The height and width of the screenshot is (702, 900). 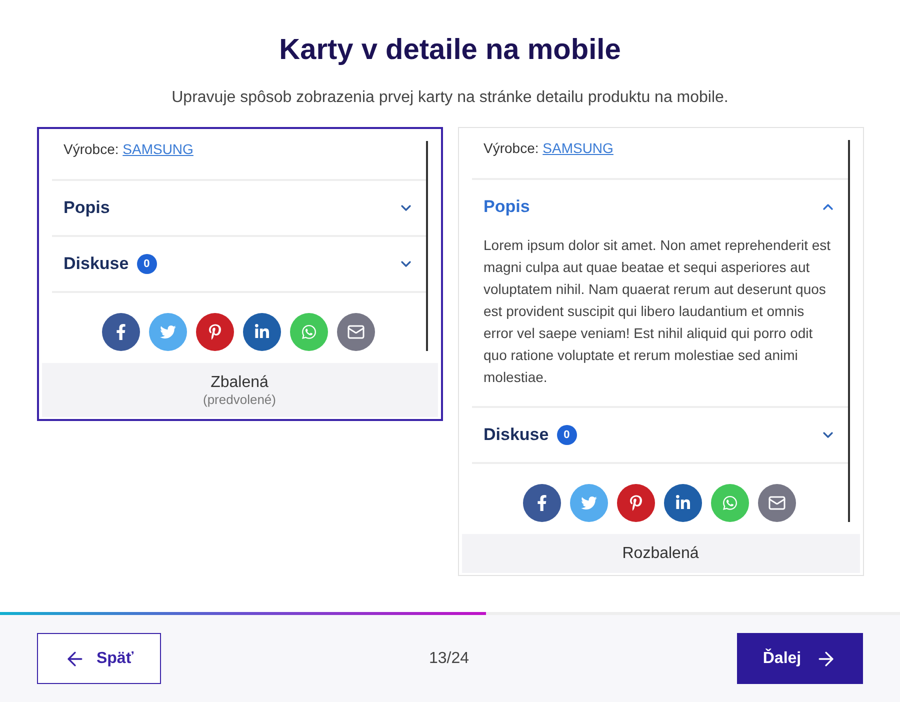 What do you see at coordinates (239, 399) in the screenshot?
I see `option-sublabel: (predvolené)` at bounding box center [239, 399].